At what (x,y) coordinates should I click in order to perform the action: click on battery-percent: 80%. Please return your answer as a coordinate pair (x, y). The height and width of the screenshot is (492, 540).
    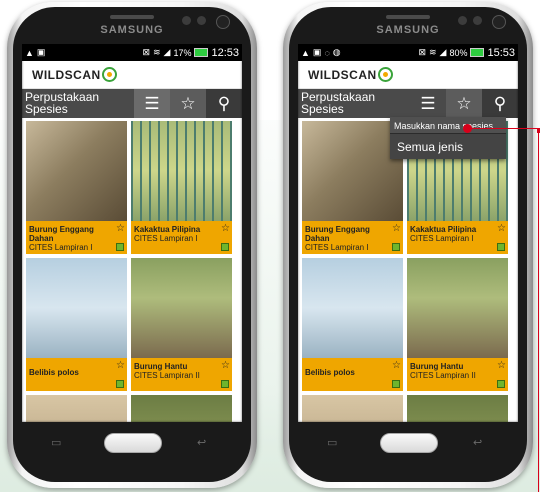
    Looking at the image, I should click on (458, 52).